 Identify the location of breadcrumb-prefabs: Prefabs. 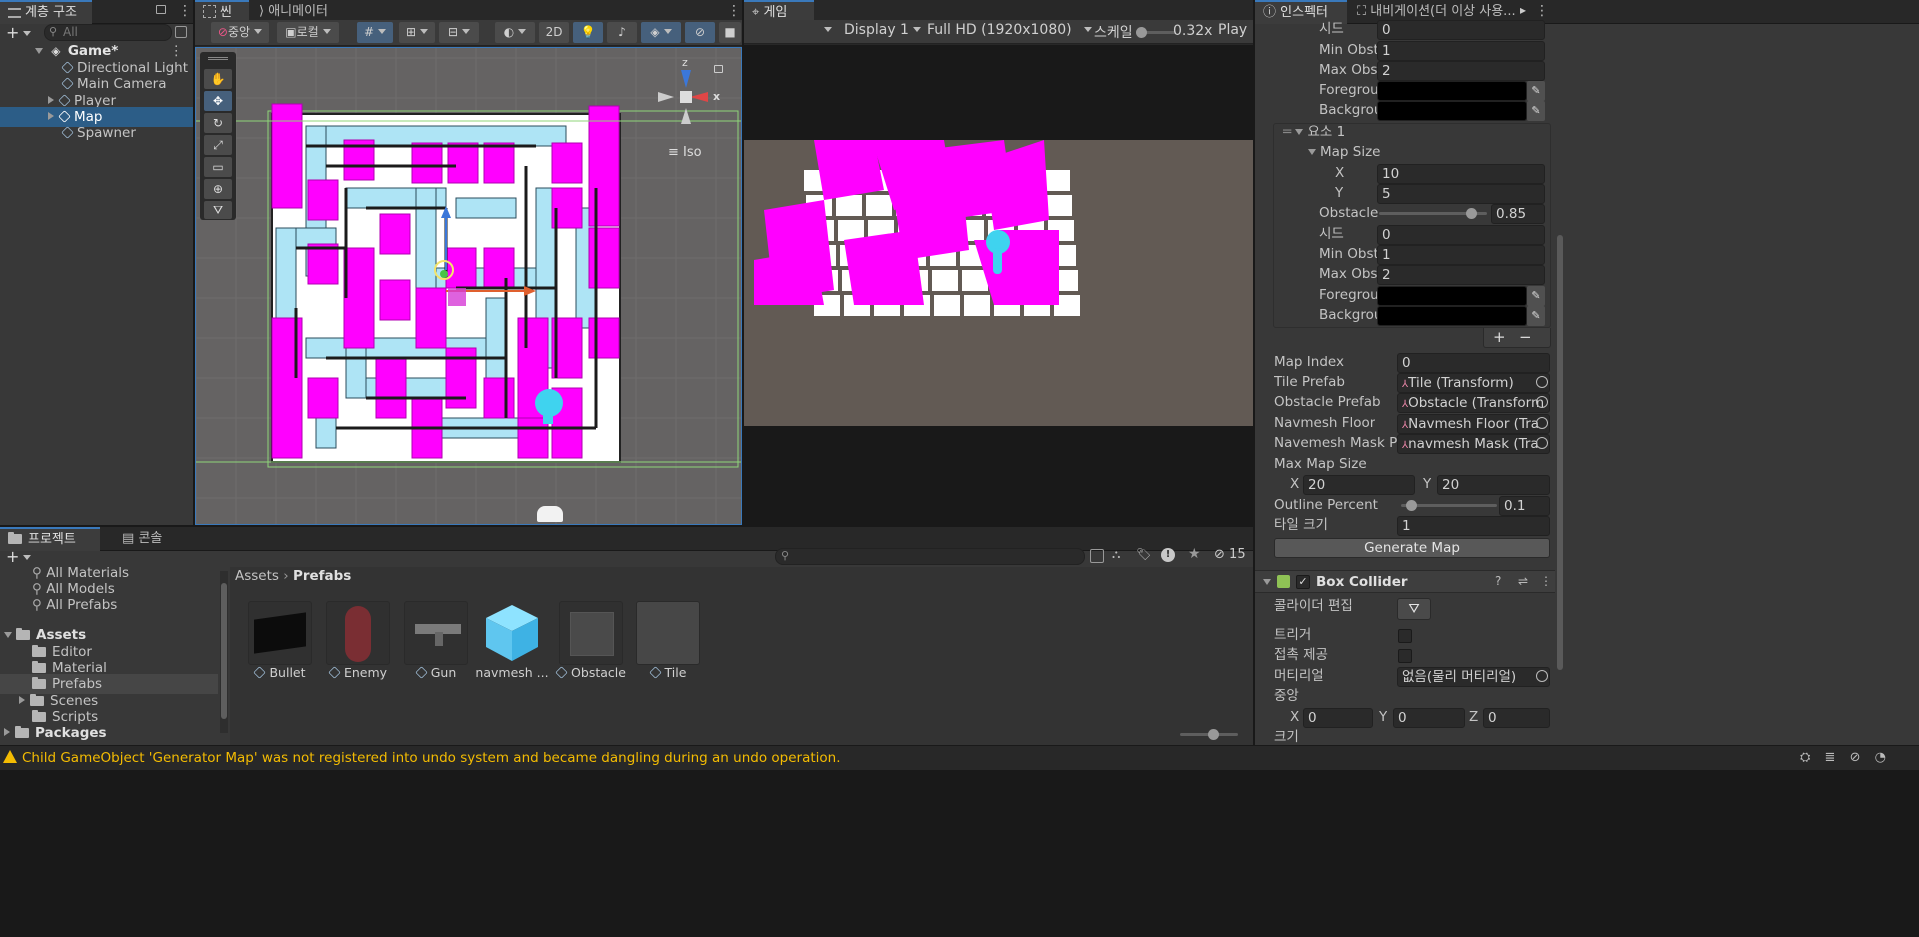
(322, 576).